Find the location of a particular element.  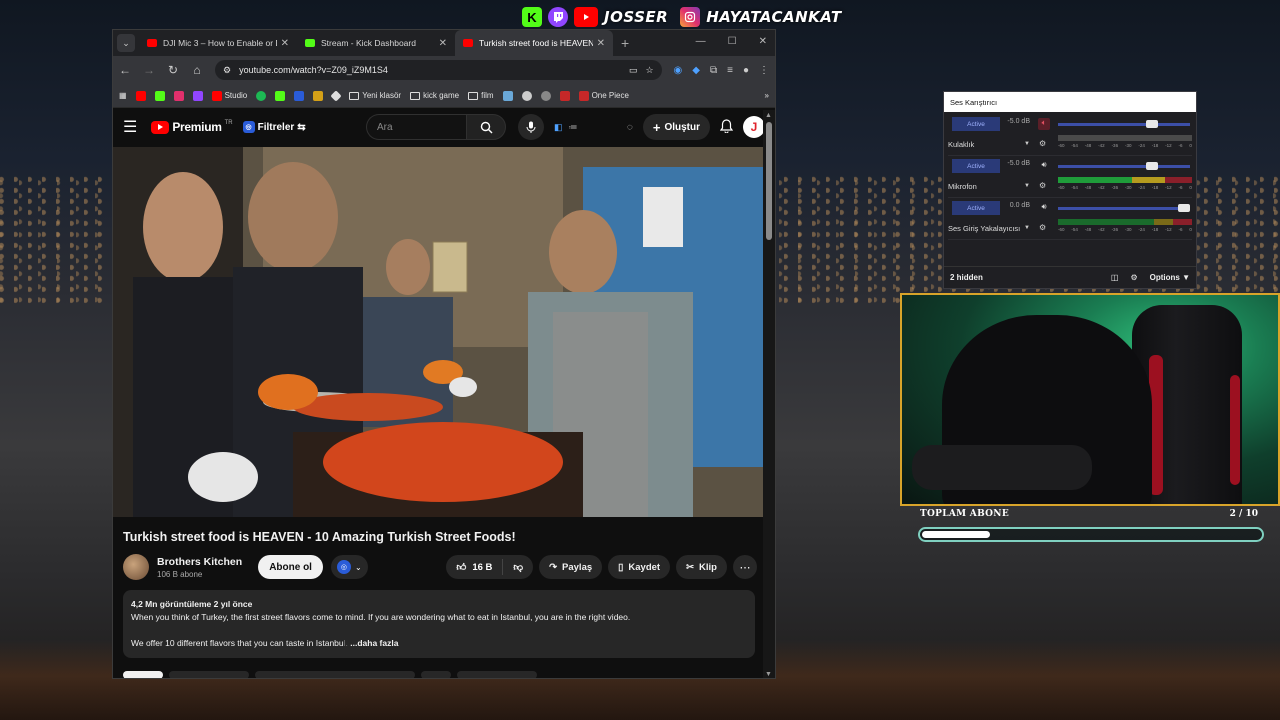

chat-icon: ◌ is located at coordinates (630, 127).